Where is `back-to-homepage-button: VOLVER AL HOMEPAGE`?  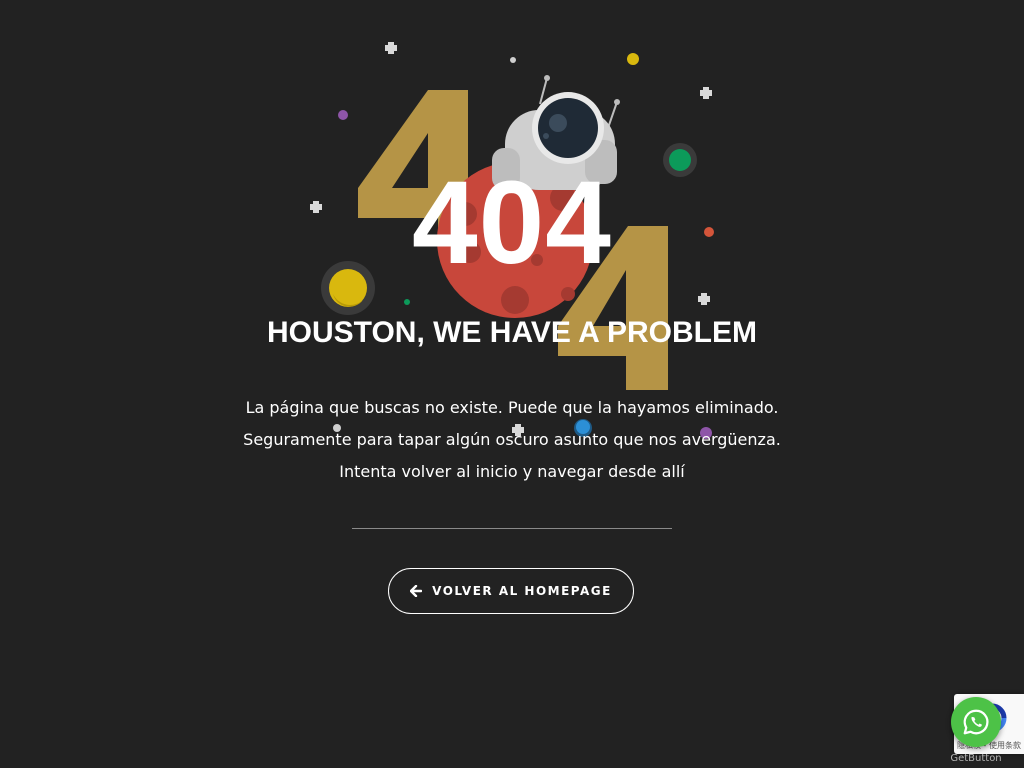
back-to-homepage-button: VOLVER AL HOMEPAGE is located at coordinates (511, 591).